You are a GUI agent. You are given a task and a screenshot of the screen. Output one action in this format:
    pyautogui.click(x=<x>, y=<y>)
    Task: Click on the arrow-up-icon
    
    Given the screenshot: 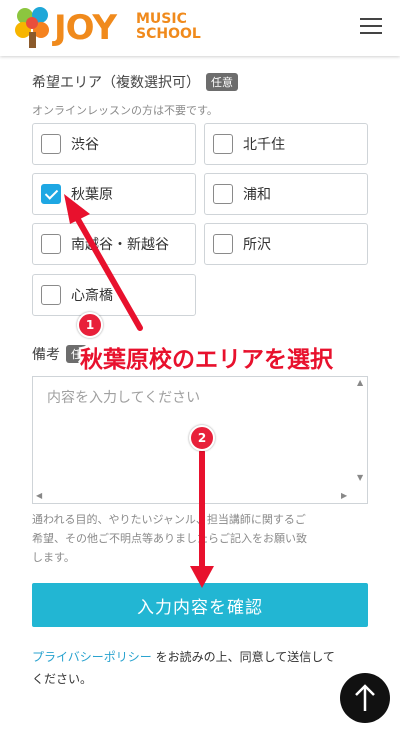 What is the action you would take?
    pyautogui.click(x=365, y=697)
    